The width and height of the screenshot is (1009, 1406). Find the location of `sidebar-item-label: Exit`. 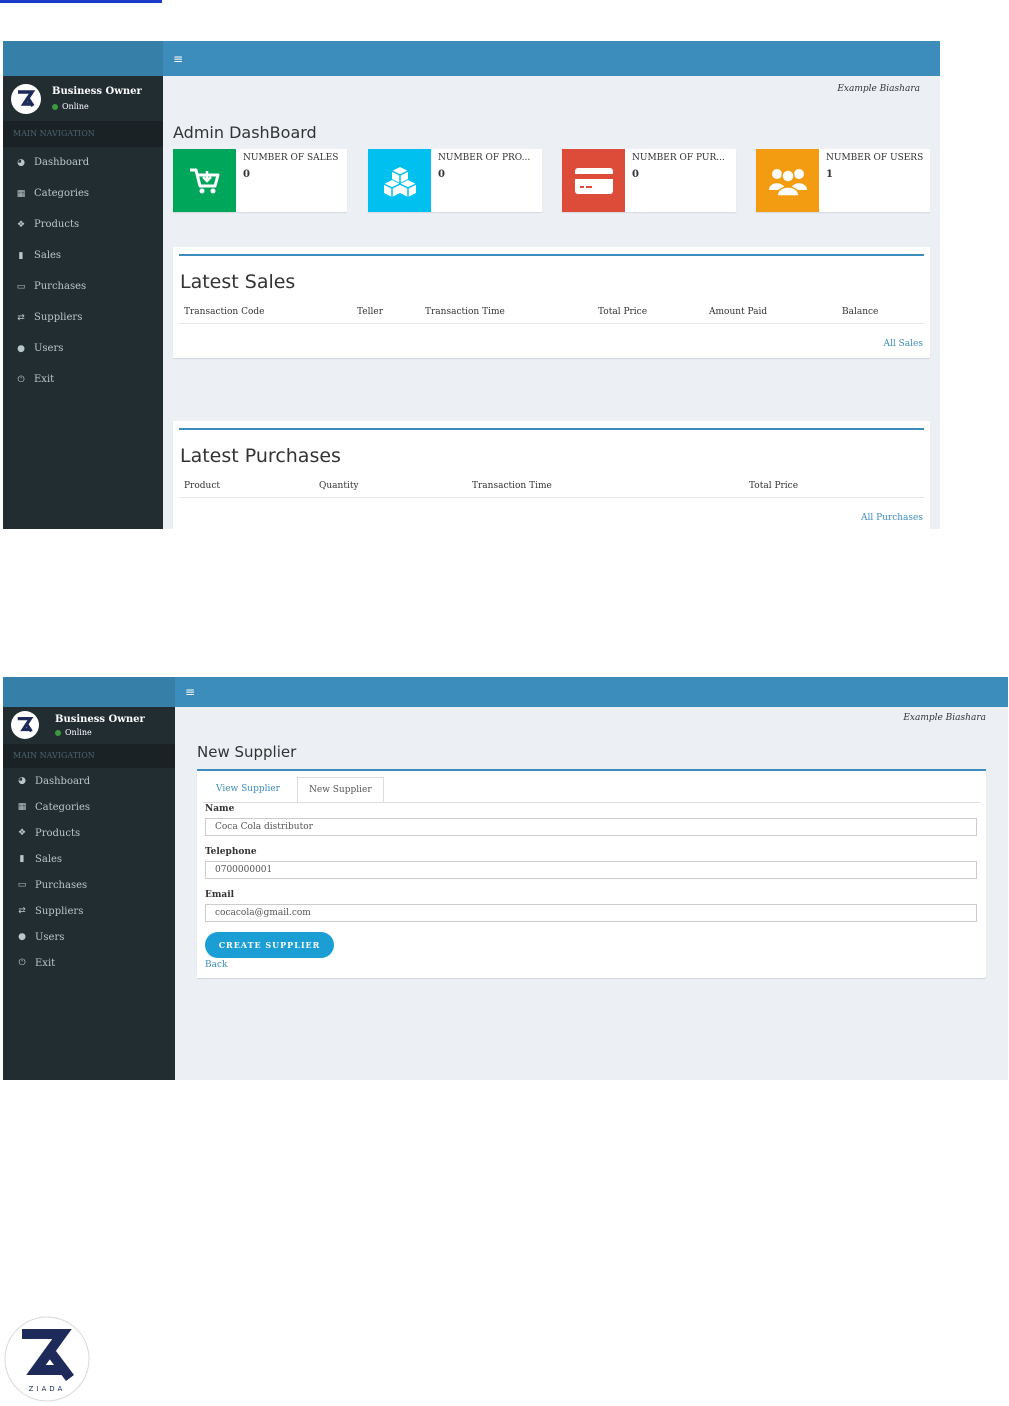

sidebar-item-label: Exit is located at coordinates (45, 963).